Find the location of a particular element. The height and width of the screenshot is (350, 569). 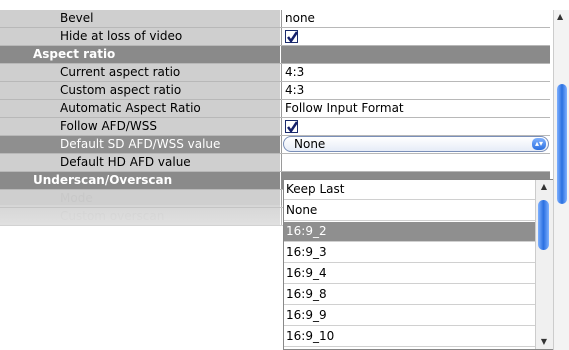

custom-ar-label: Custom aspect ratio is located at coordinates (140, 90).